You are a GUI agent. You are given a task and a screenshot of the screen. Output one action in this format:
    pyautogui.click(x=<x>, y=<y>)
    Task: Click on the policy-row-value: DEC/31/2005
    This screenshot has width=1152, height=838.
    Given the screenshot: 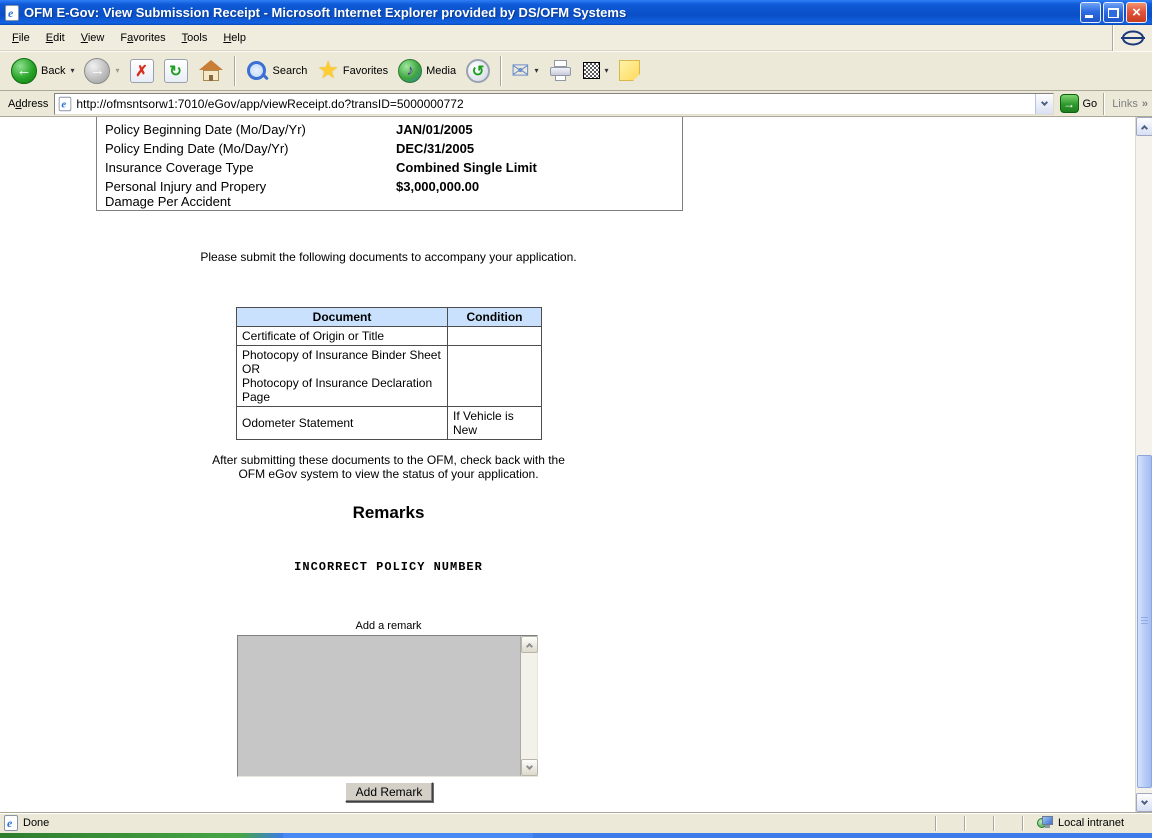 What is the action you would take?
    pyautogui.click(x=435, y=148)
    